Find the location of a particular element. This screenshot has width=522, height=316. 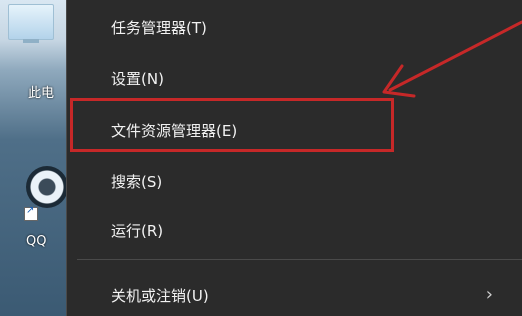

desktop-area: 此电 QQ is located at coordinates (33, 158).